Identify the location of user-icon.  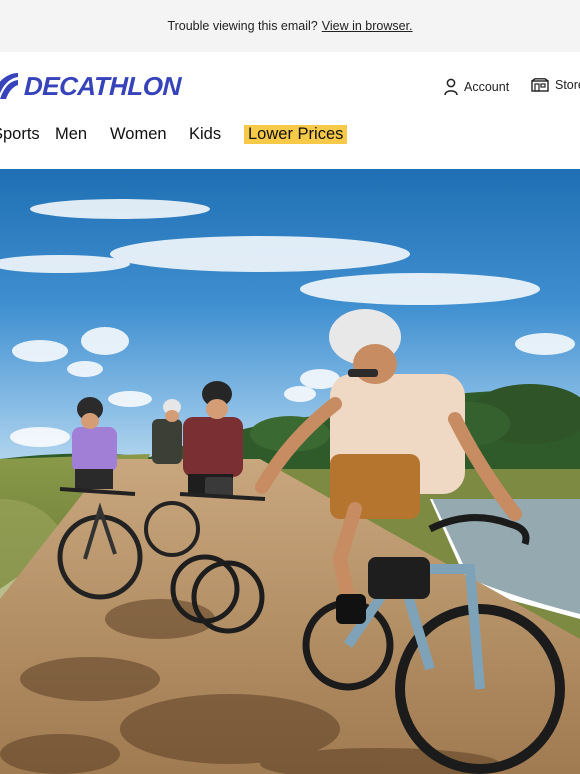
(451, 87).